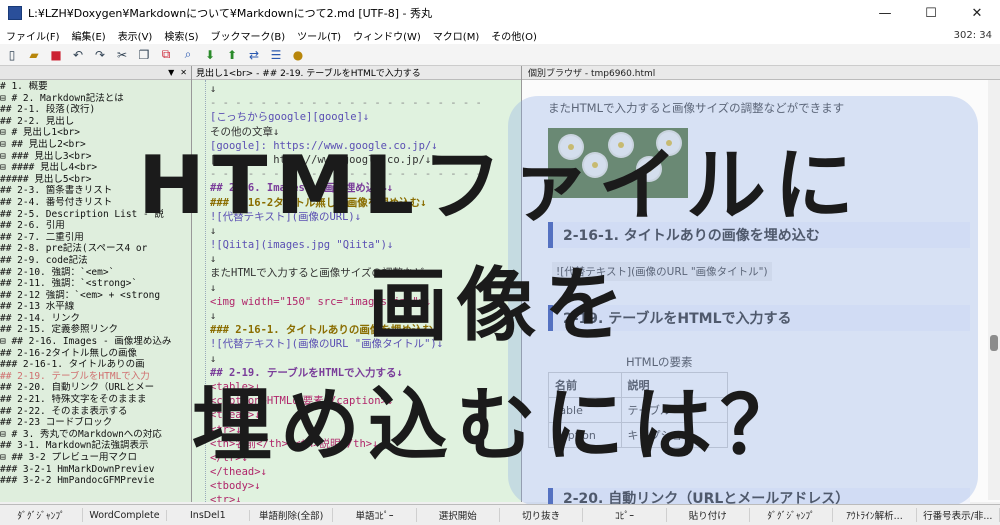 This screenshot has width=1000, height=525. Describe the element at coordinates (166, 55) in the screenshot. I see `paste-icon: ⧉` at that location.